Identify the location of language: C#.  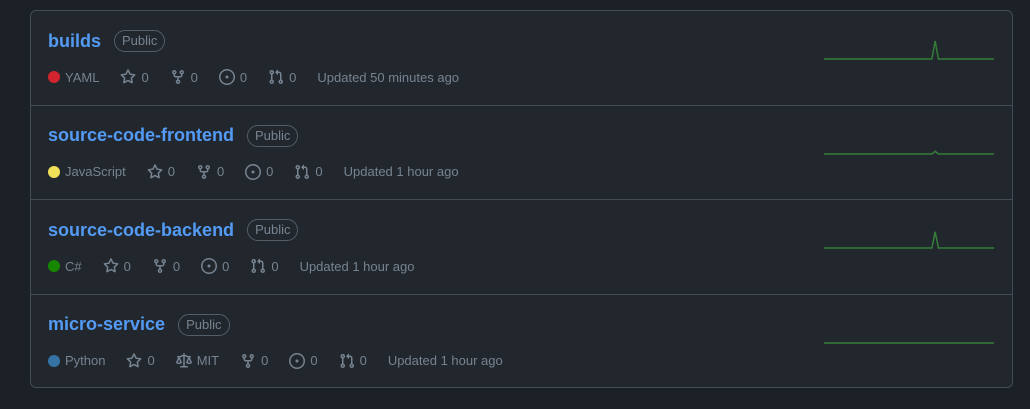
(65, 266).